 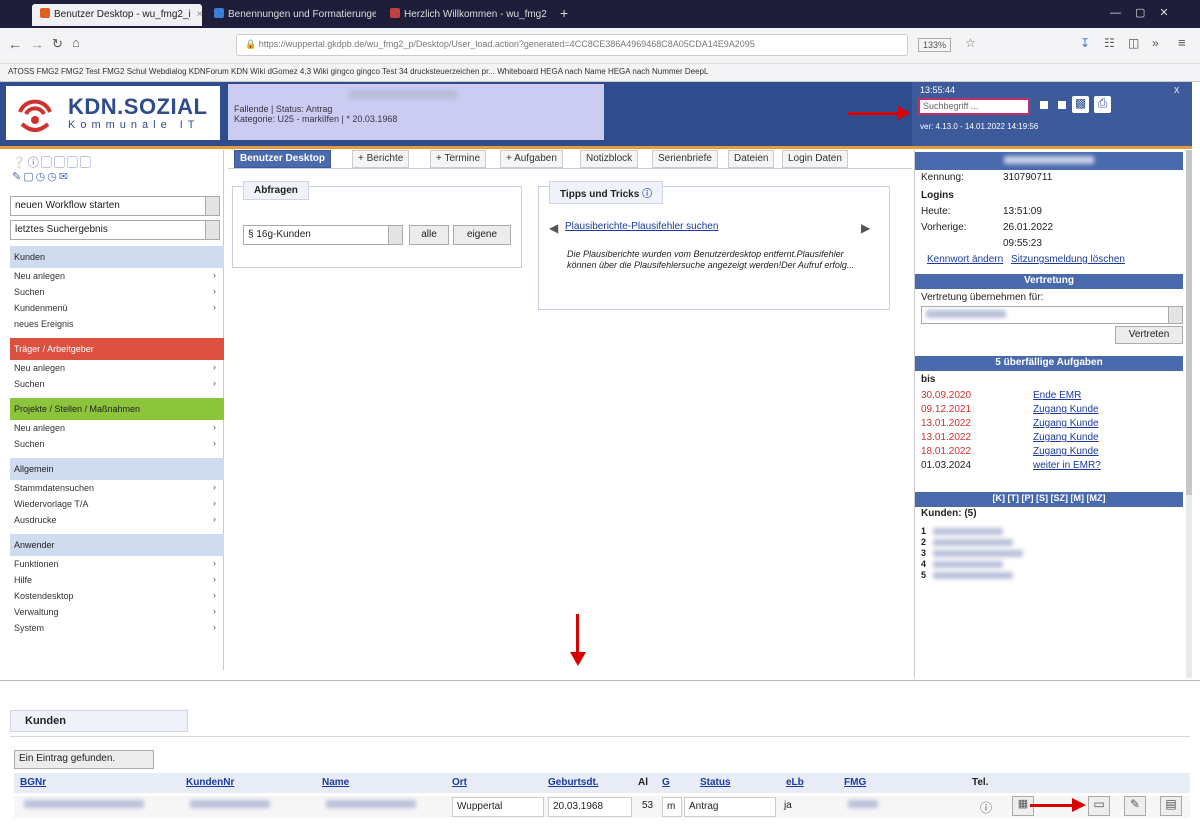 What do you see at coordinates (1189, 322) in the screenshot?
I see `scrollbar-thumb` at bounding box center [1189, 322].